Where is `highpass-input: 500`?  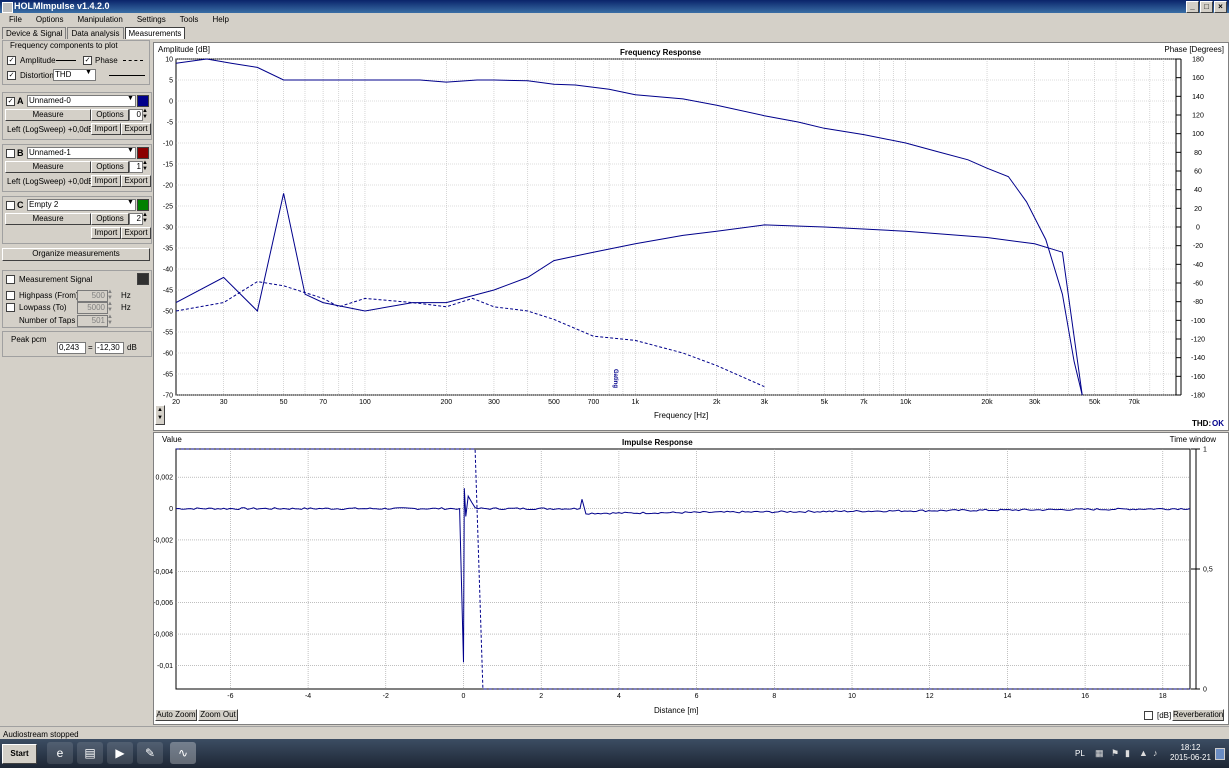
highpass-input: 500 is located at coordinates (92, 296).